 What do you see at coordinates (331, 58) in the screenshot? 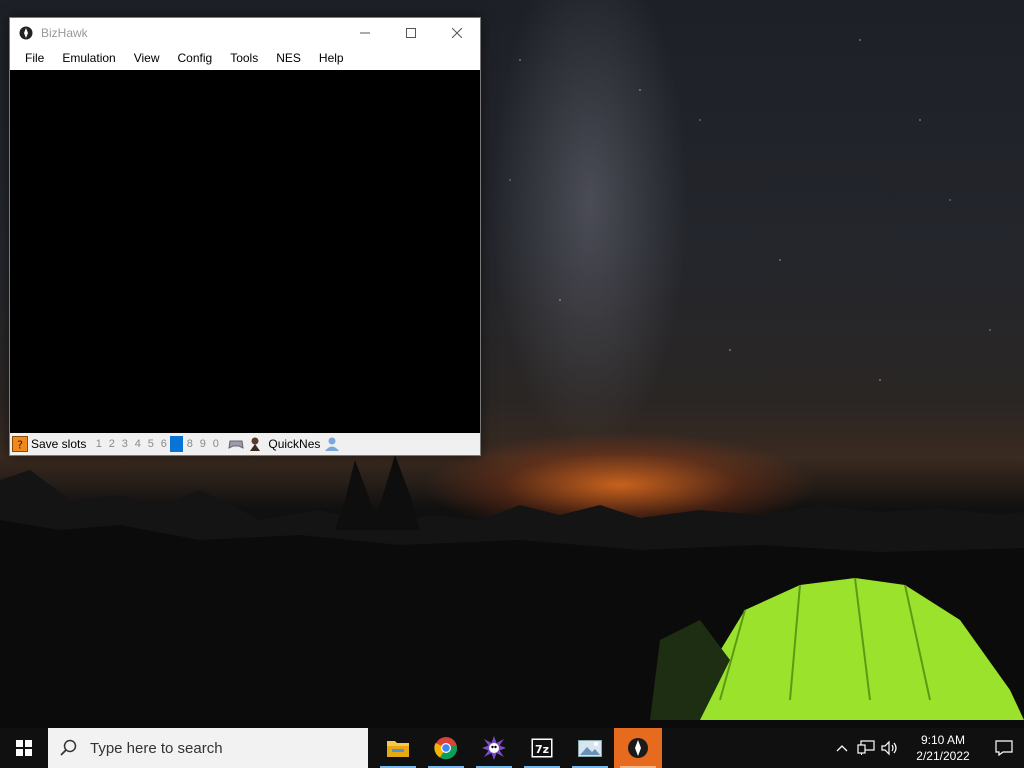
I see `menu-help: Help` at bounding box center [331, 58].